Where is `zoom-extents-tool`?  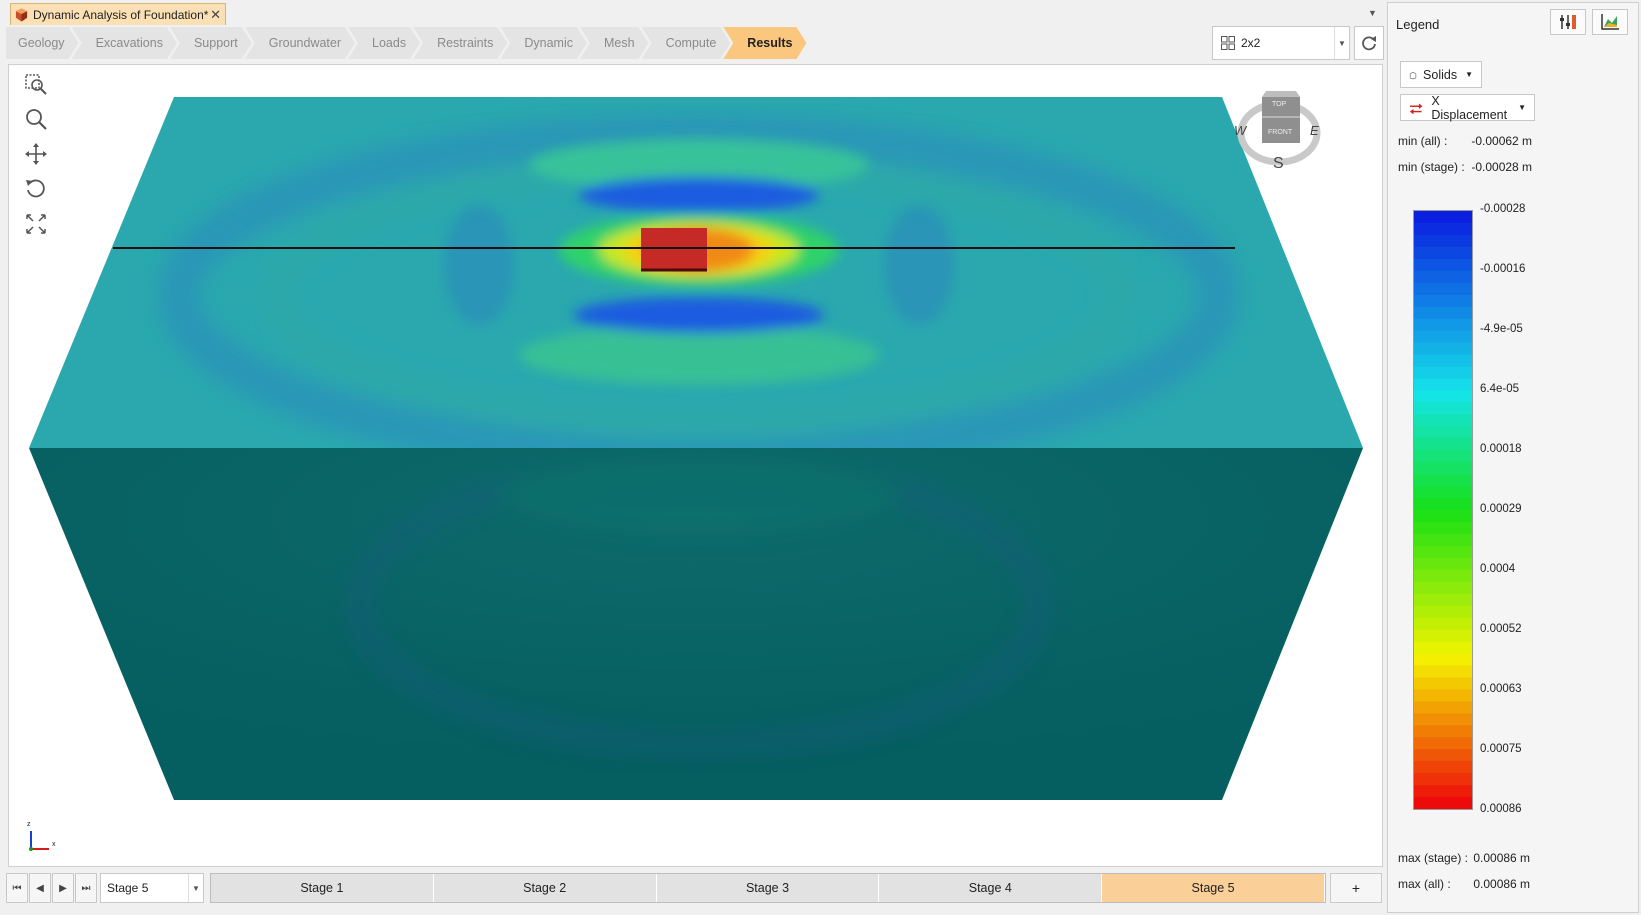 zoom-extents-tool is located at coordinates (36, 224).